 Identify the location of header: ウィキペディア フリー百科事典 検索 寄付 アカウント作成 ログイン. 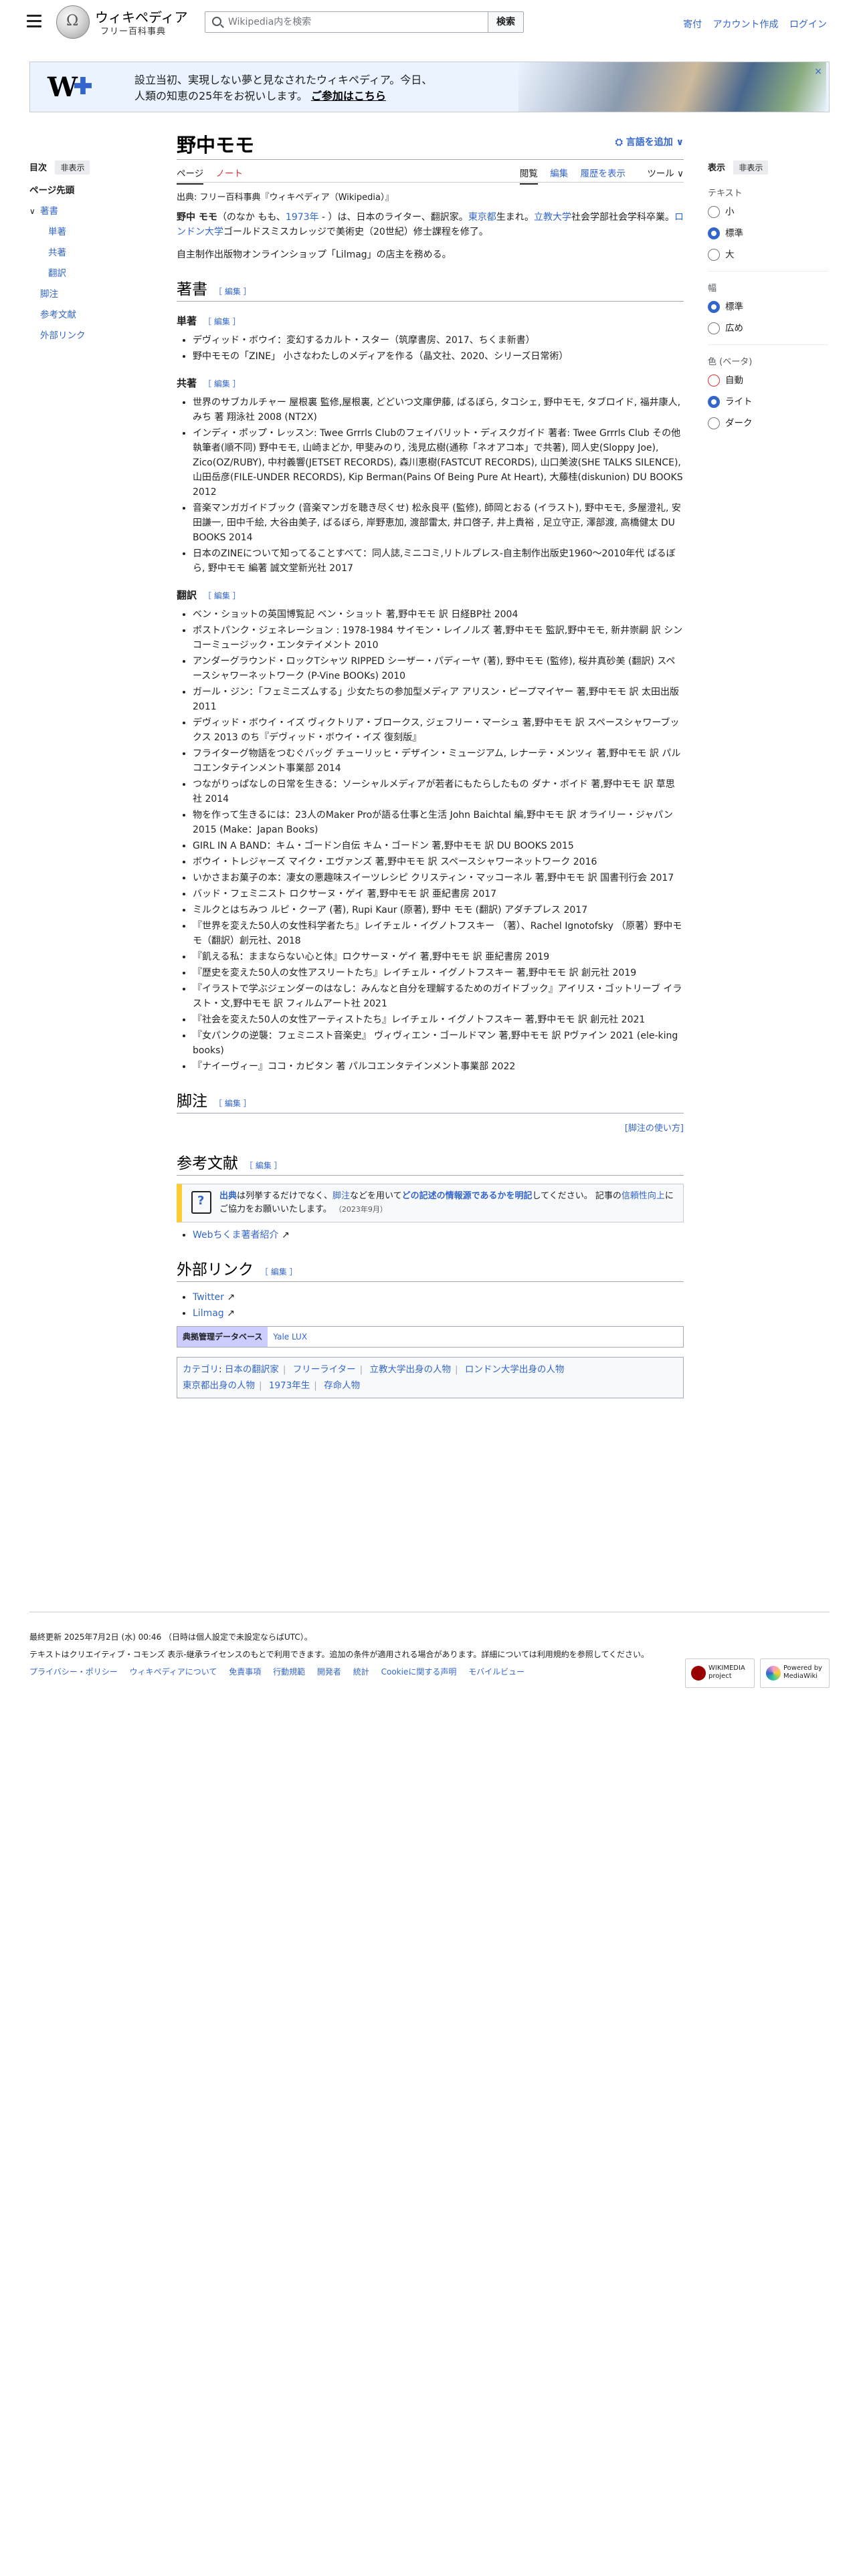
(429, 22).